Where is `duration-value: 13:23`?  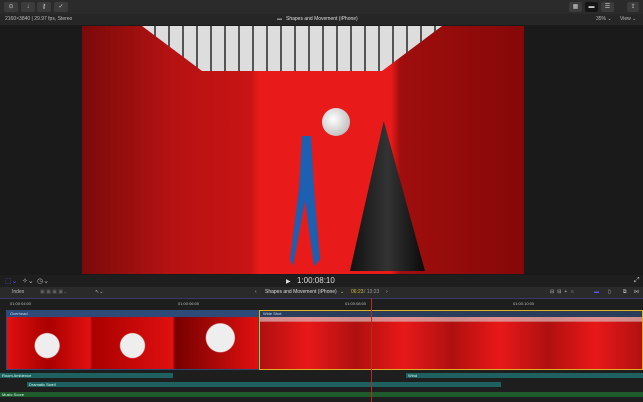
duration-value: 13:23 is located at coordinates (373, 292).